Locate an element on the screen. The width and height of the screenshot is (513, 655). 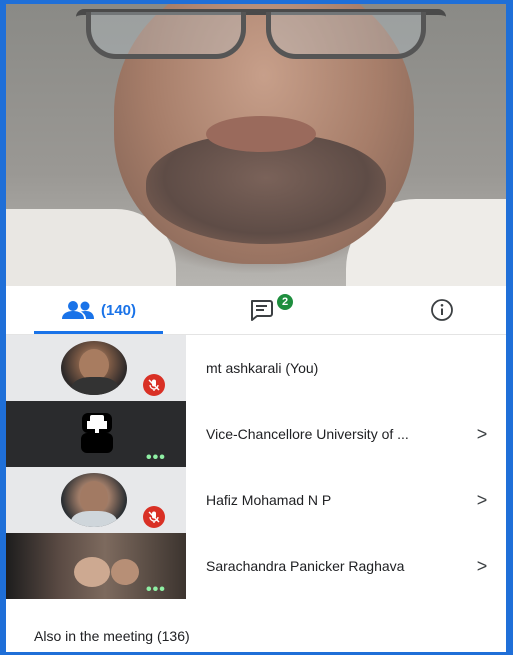
chat-unread-badge: 2 is located at coordinates (285, 302).